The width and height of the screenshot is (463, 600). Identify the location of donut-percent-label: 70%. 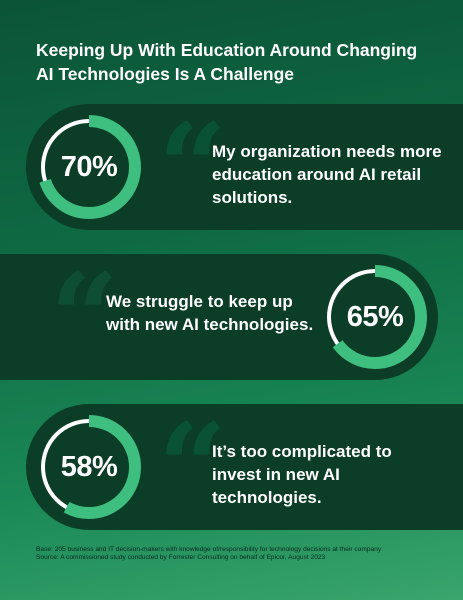
(89, 166).